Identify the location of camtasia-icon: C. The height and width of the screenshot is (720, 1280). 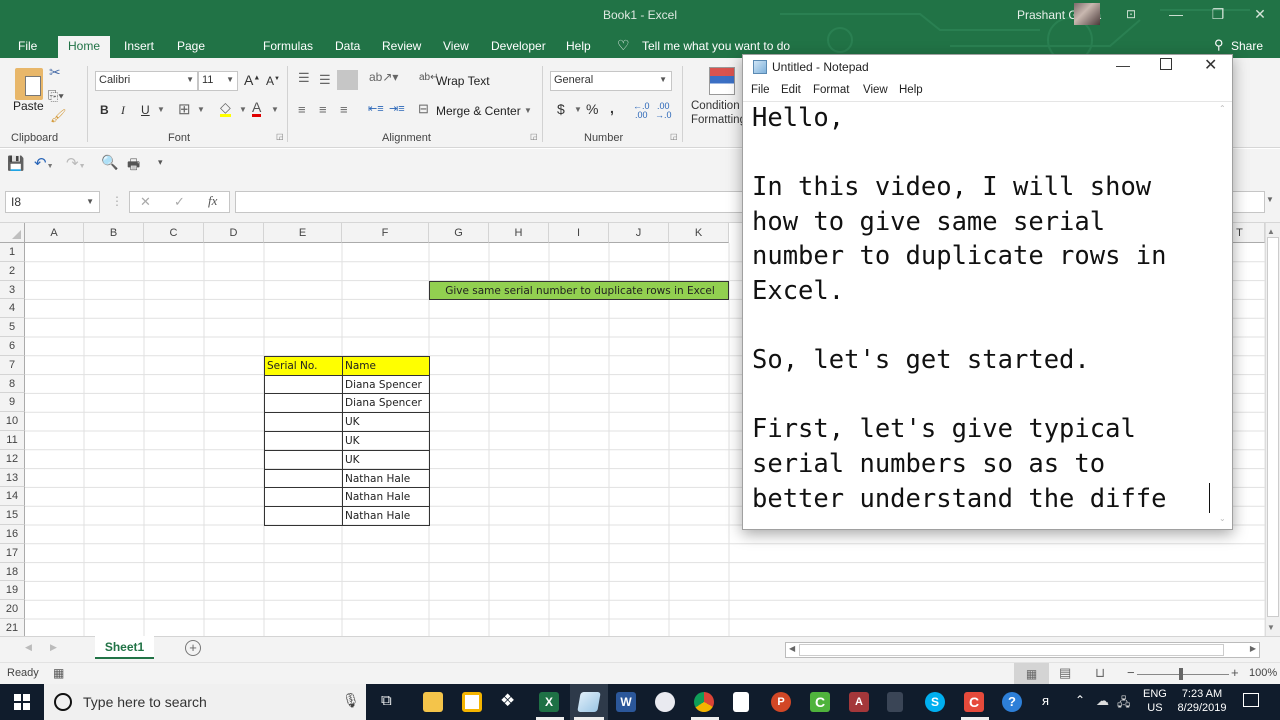
(820, 702).